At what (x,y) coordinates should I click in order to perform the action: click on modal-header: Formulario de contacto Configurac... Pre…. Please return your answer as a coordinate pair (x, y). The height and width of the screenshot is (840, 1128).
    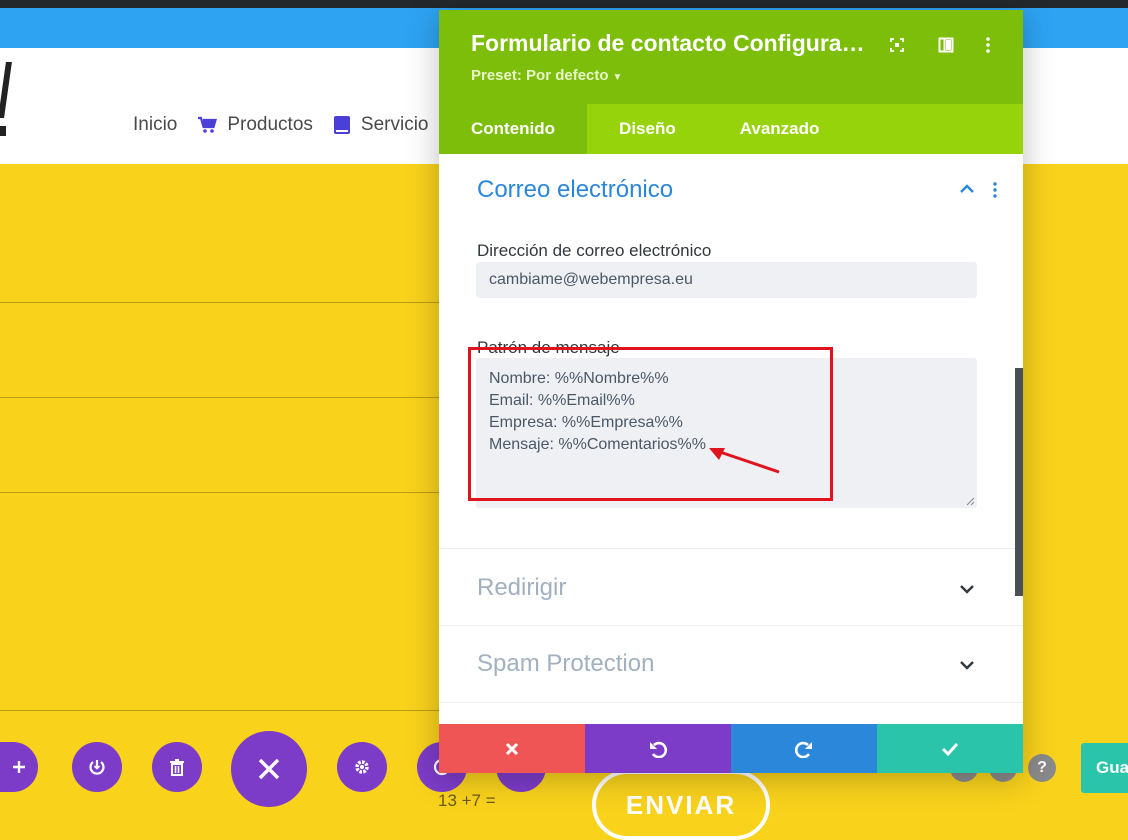
    Looking at the image, I should click on (731, 57).